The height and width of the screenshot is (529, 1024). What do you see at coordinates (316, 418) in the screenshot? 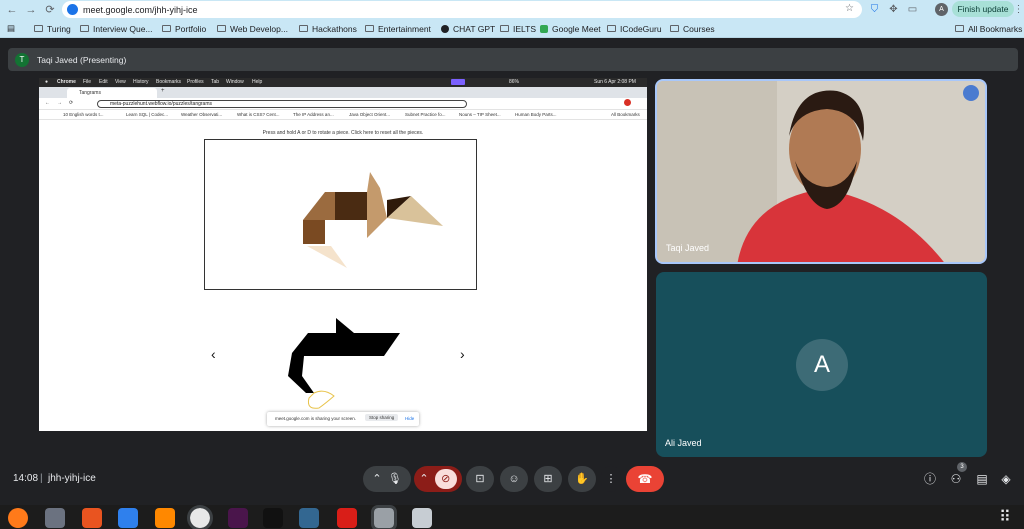
I see `share-notice-text: meet.google.com is sharing your screen.` at bounding box center [316, 418].